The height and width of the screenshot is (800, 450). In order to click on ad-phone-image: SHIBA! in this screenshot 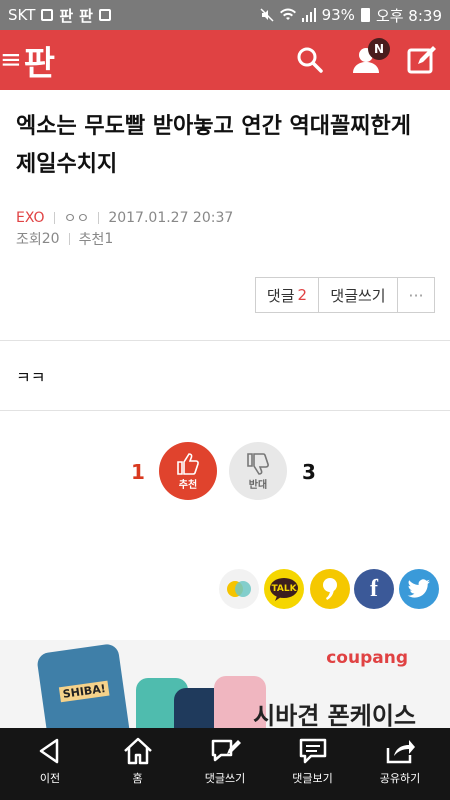, I will do `click(85, 685)`.